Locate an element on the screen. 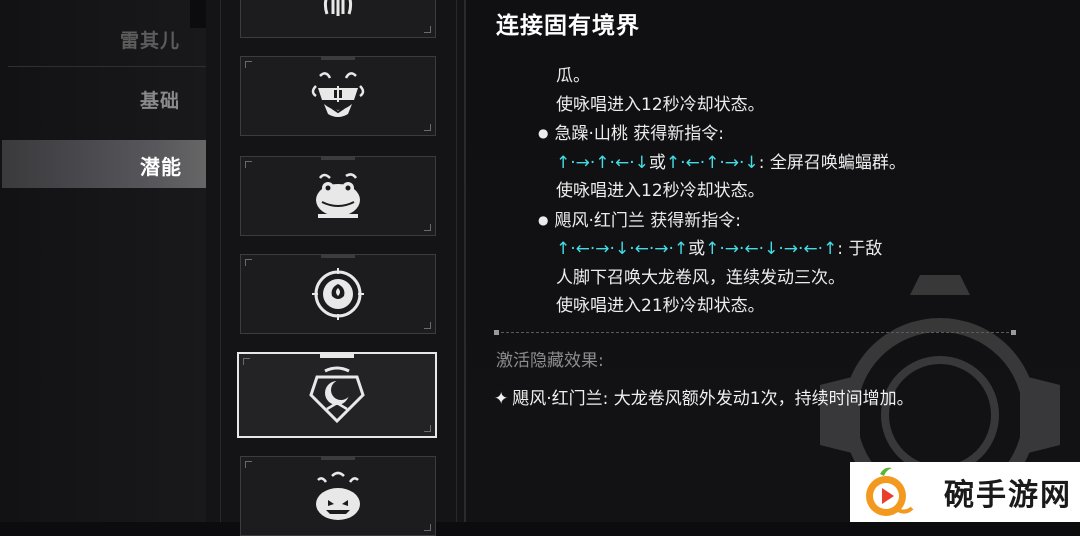 The width and height of the screenshot is (1080, 536). hidden-effect-text: ✦ 飓风·红门兰: 大龙卷风额外发动1次，持续时间增加。 is located at coordinates (704, 396).